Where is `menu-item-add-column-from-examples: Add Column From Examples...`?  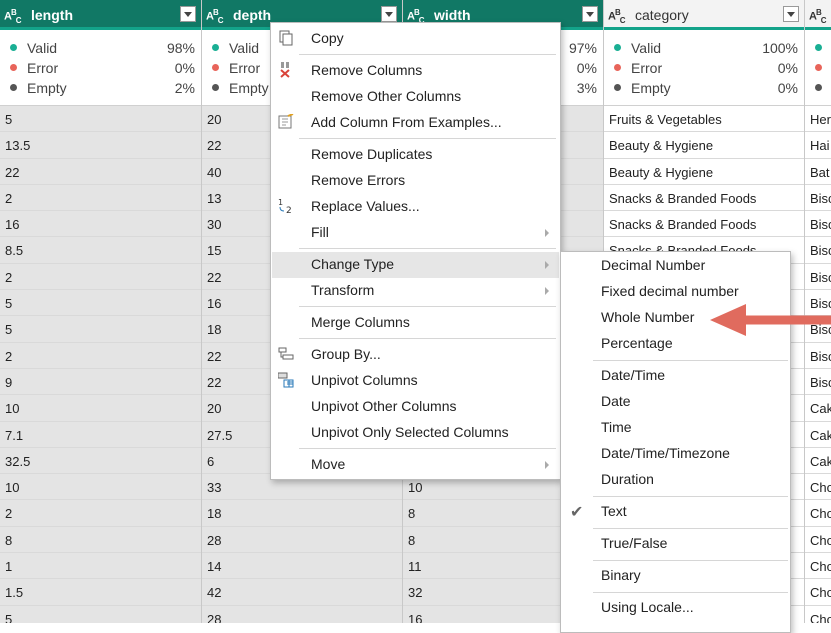
menu-item-add-column-from-examples: Add Column From Examples... is located at coordinates (415, 123).